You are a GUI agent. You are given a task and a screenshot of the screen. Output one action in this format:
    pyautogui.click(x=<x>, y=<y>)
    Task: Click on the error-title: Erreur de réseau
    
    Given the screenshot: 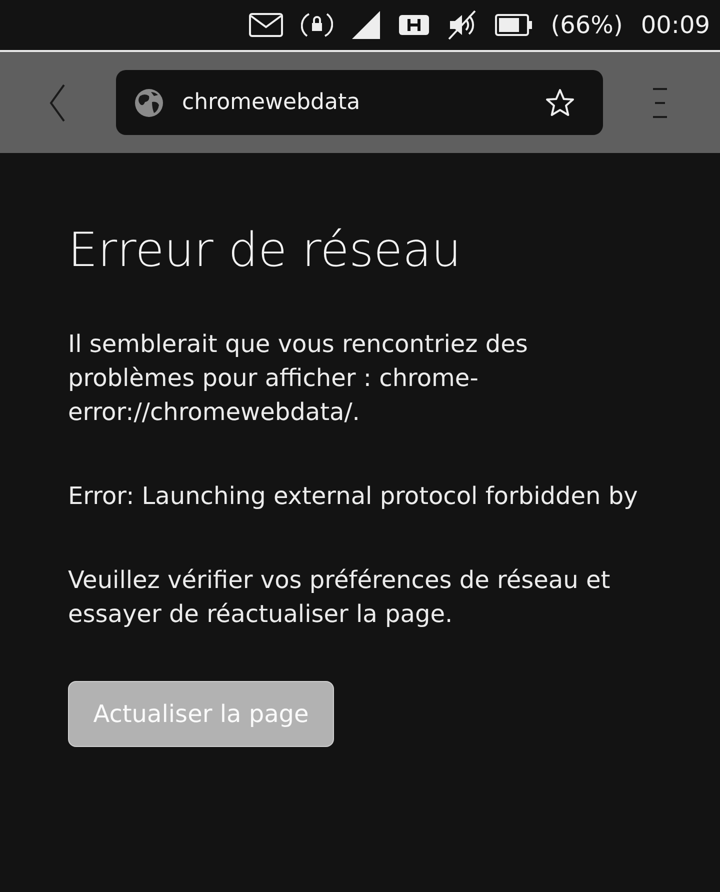 What is the action you would take?
    pyautogui.click(x=265, y=251)
    